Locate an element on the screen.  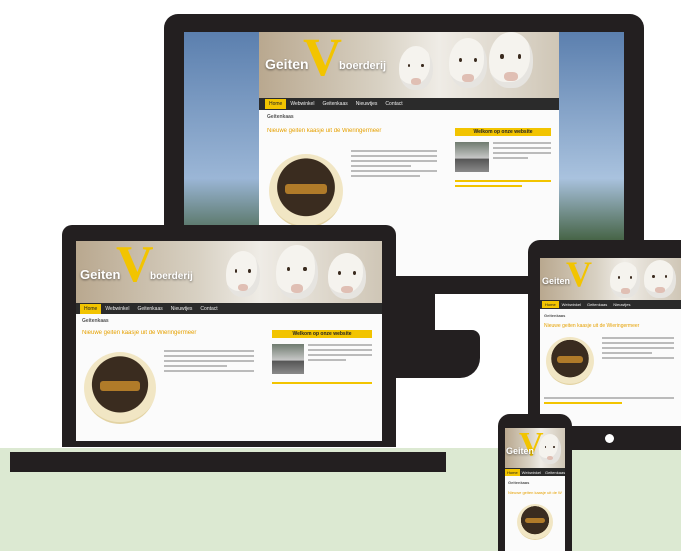
tablet-home-button is located at coordinates (609, 438).